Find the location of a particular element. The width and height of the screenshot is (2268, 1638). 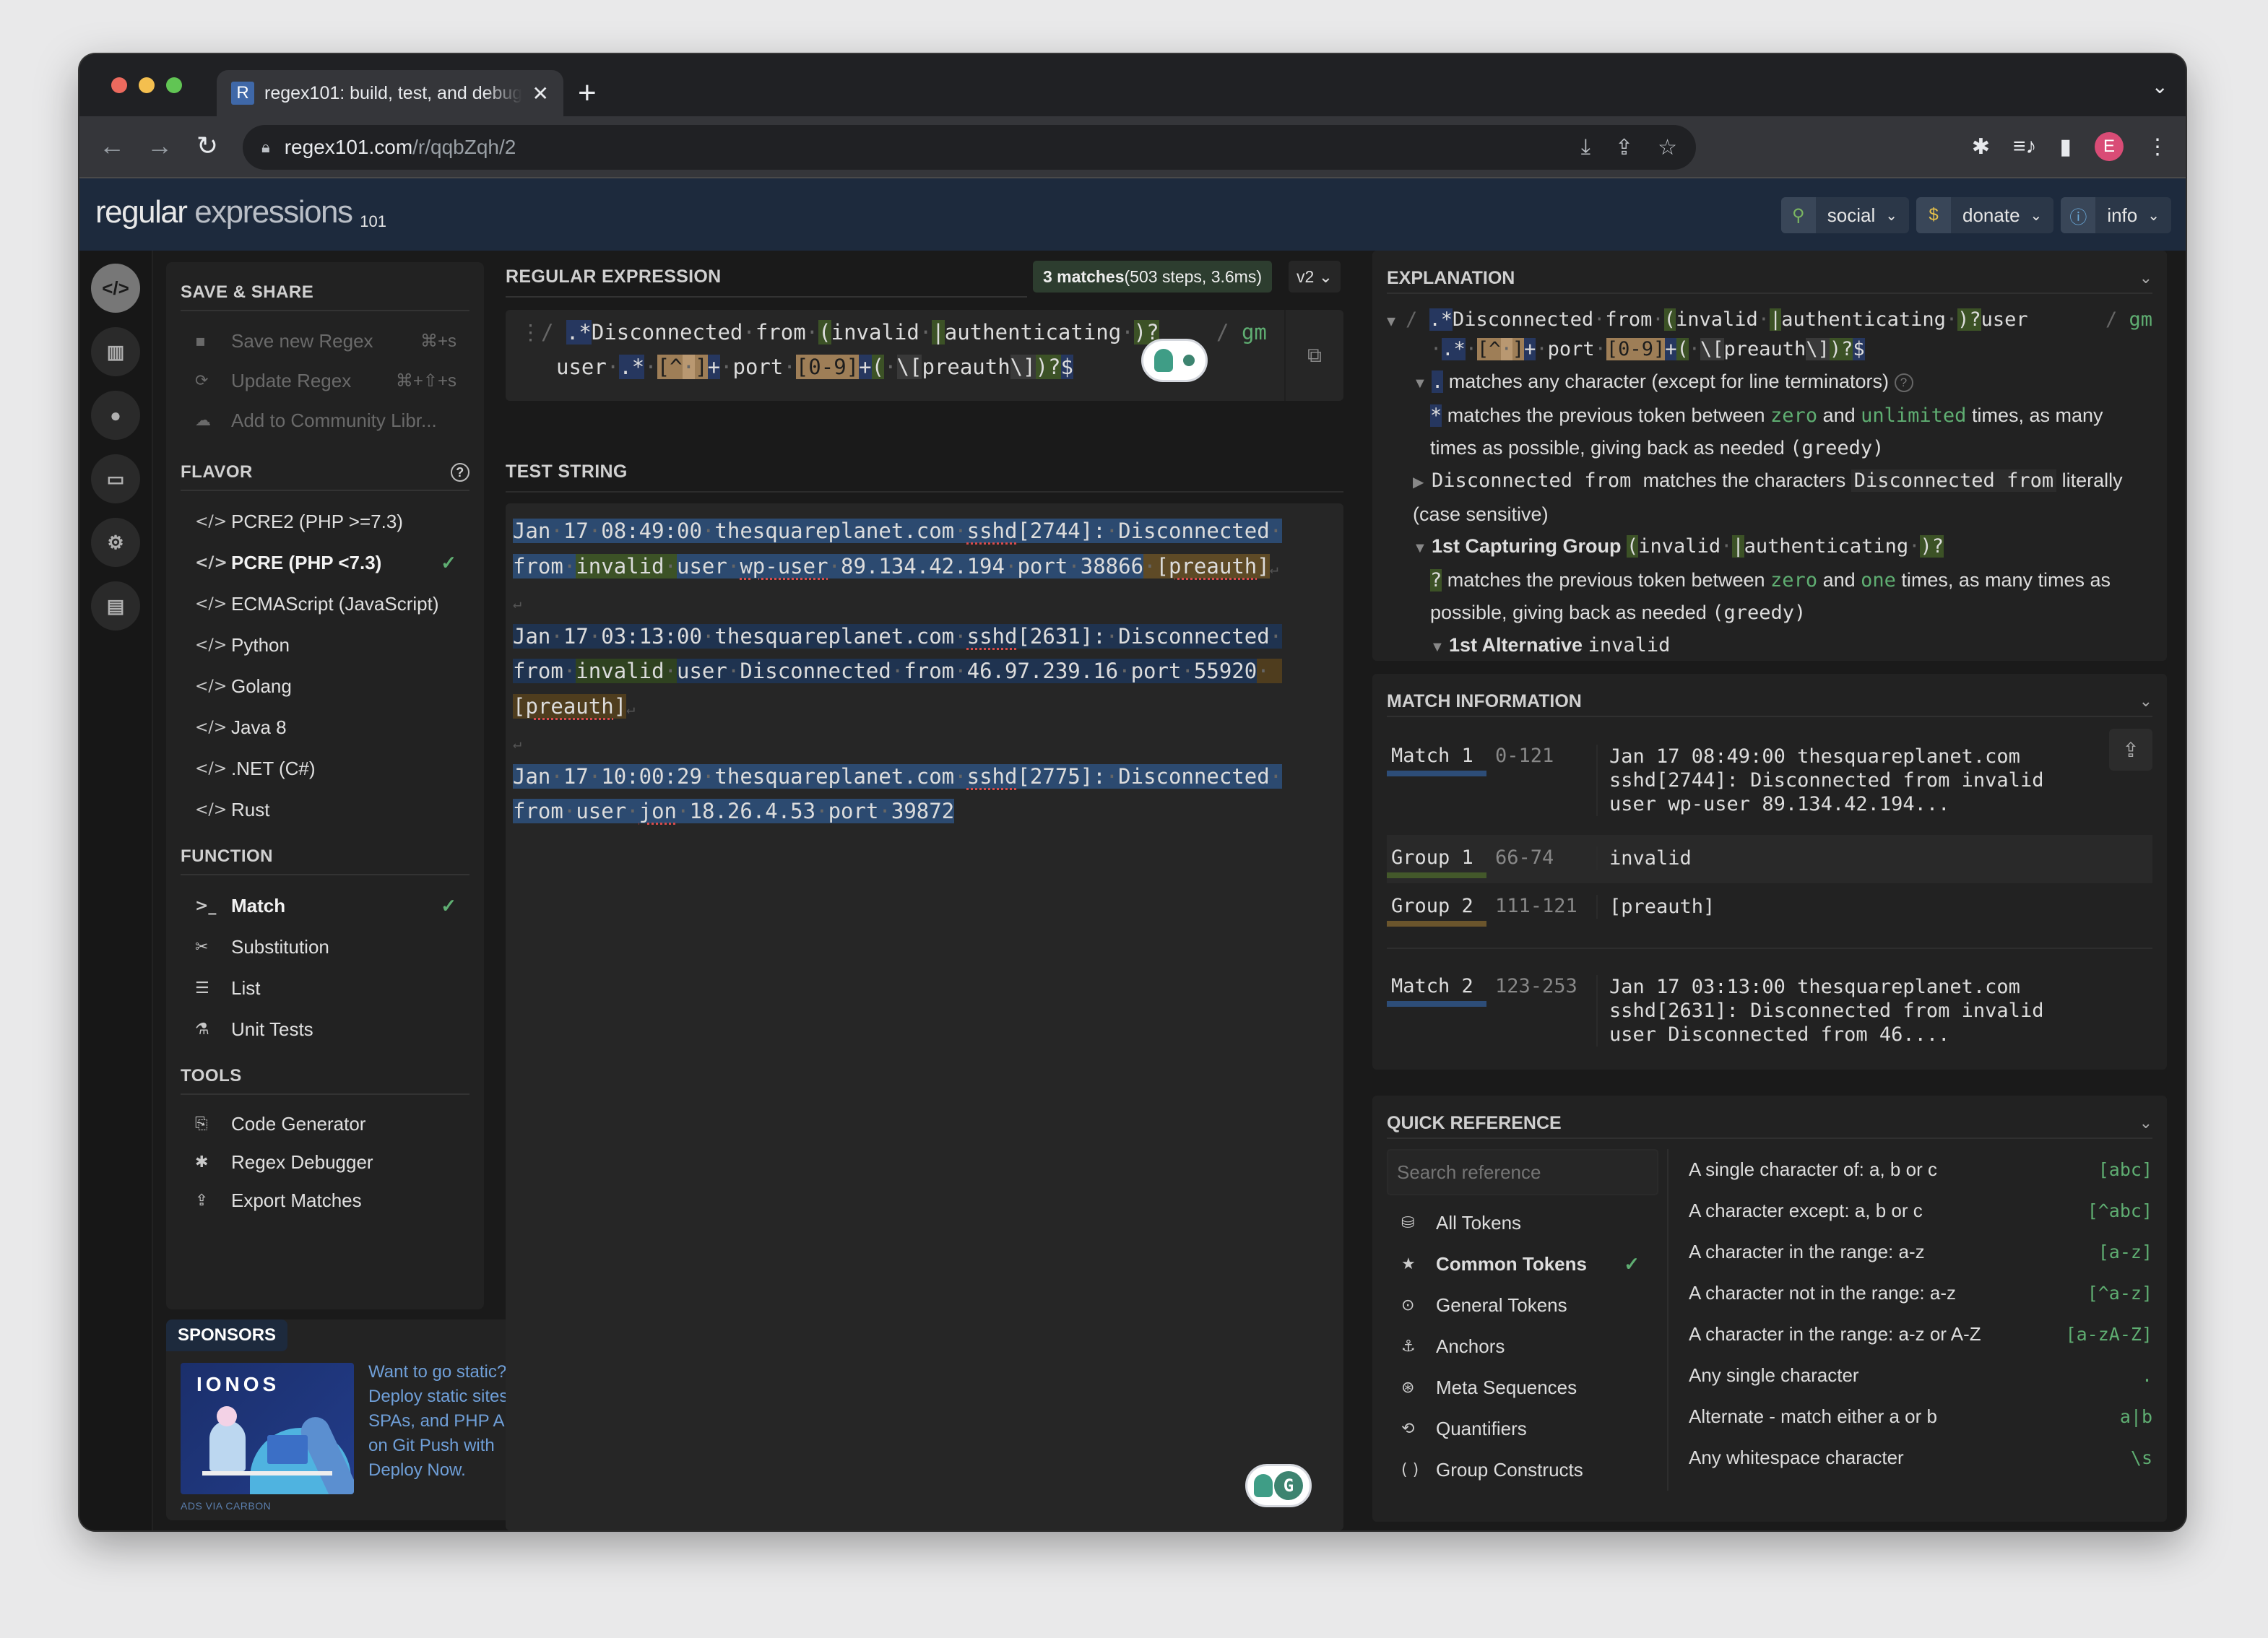

settings-gear-nav-icon: ⚙ is located at coordinates (115, 542).